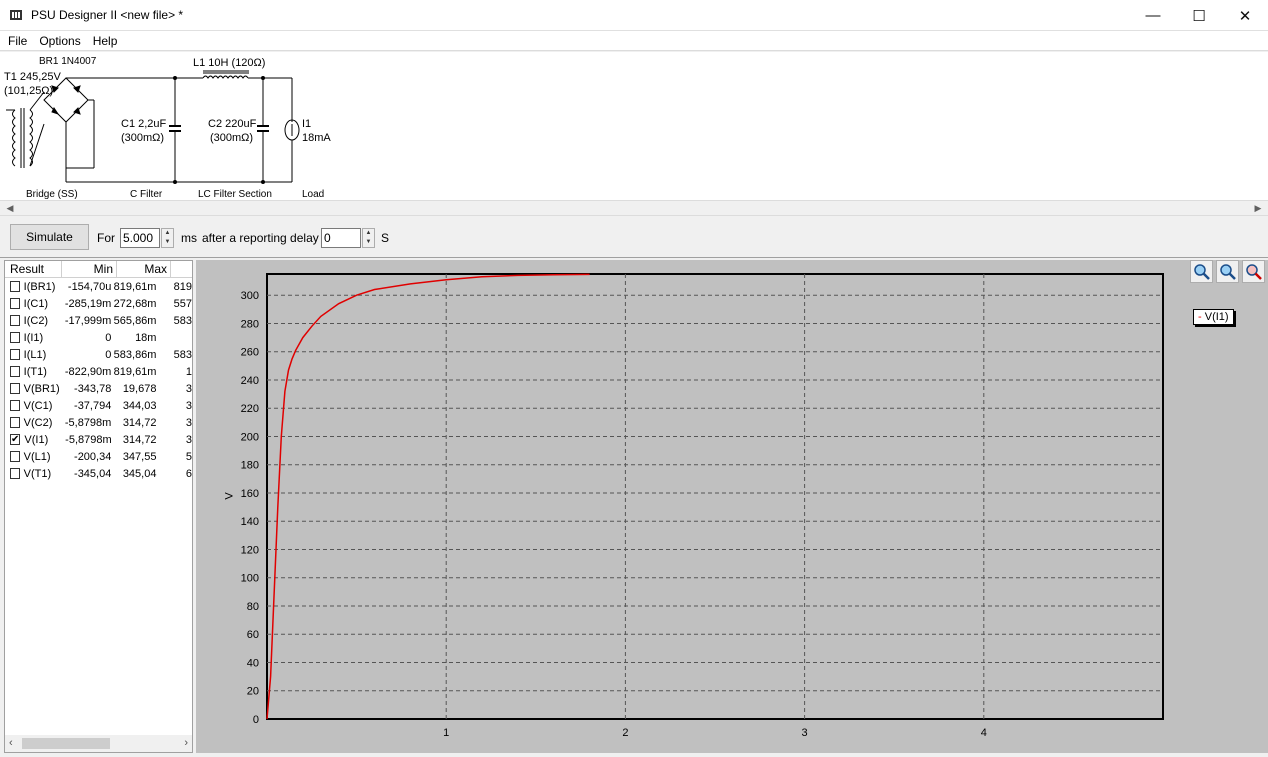 This screenshot has height=757, width=1268. Describe the element at coordinates (313, 194) in the screenshot. I see `section-load-label: Load` at that location.